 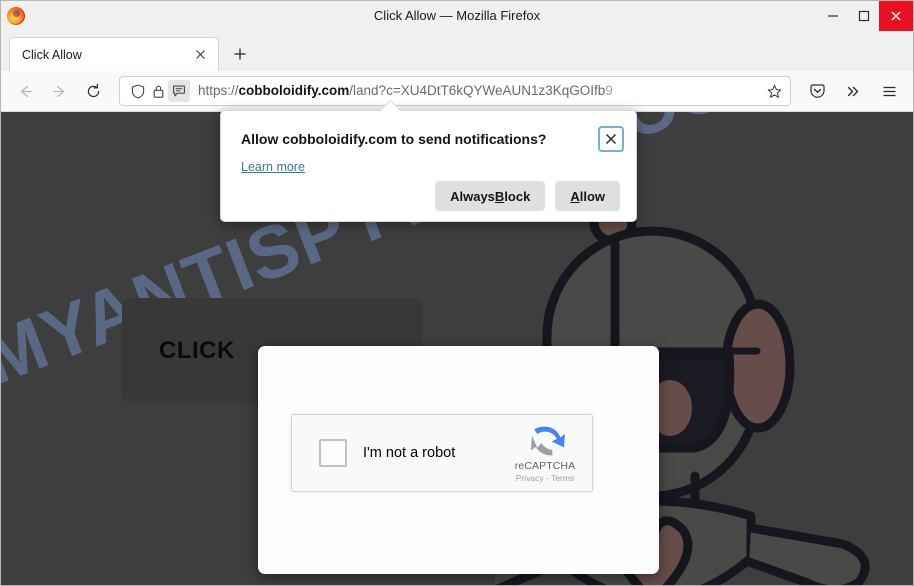 What do you see at coordinates (333, 453) in the screenshot?
I see `recaptcha-checkbox` at bounding box center [333, 453].